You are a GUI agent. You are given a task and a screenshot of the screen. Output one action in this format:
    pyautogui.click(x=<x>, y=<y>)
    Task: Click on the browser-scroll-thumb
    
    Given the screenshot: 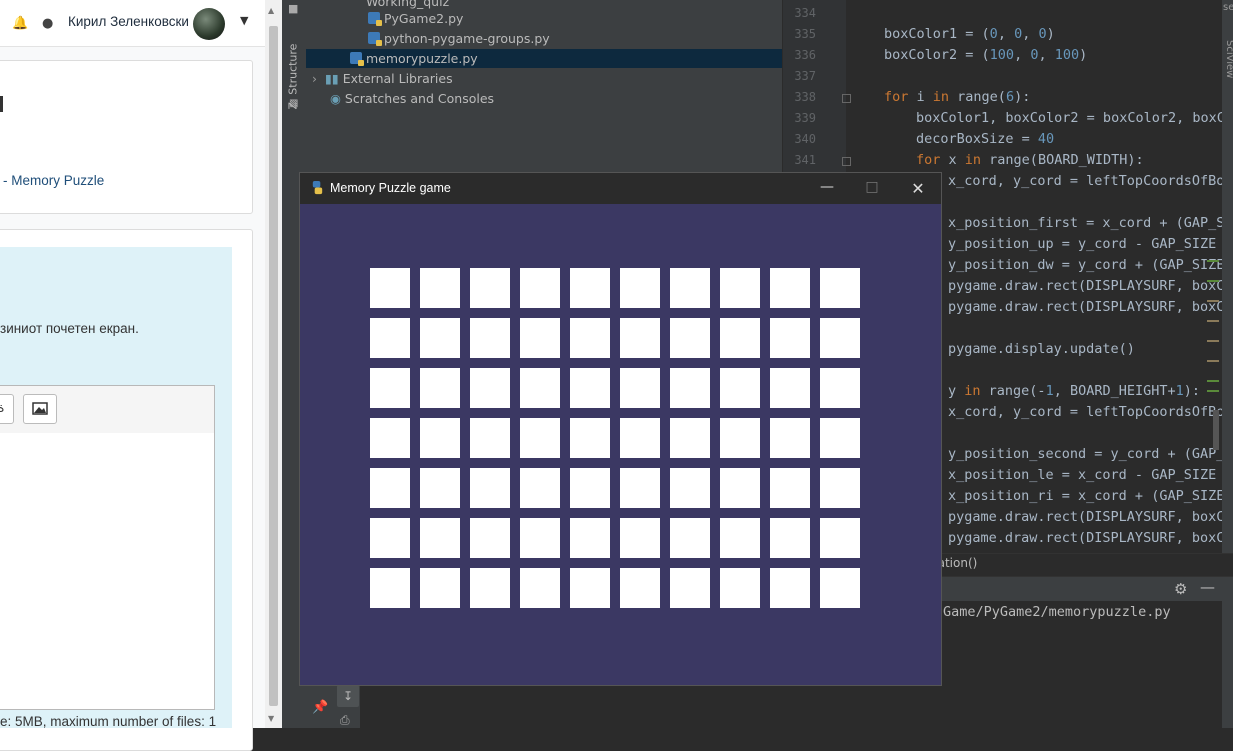 What is the action you would take?
    pyautogui.click(x=273, y=366)
    